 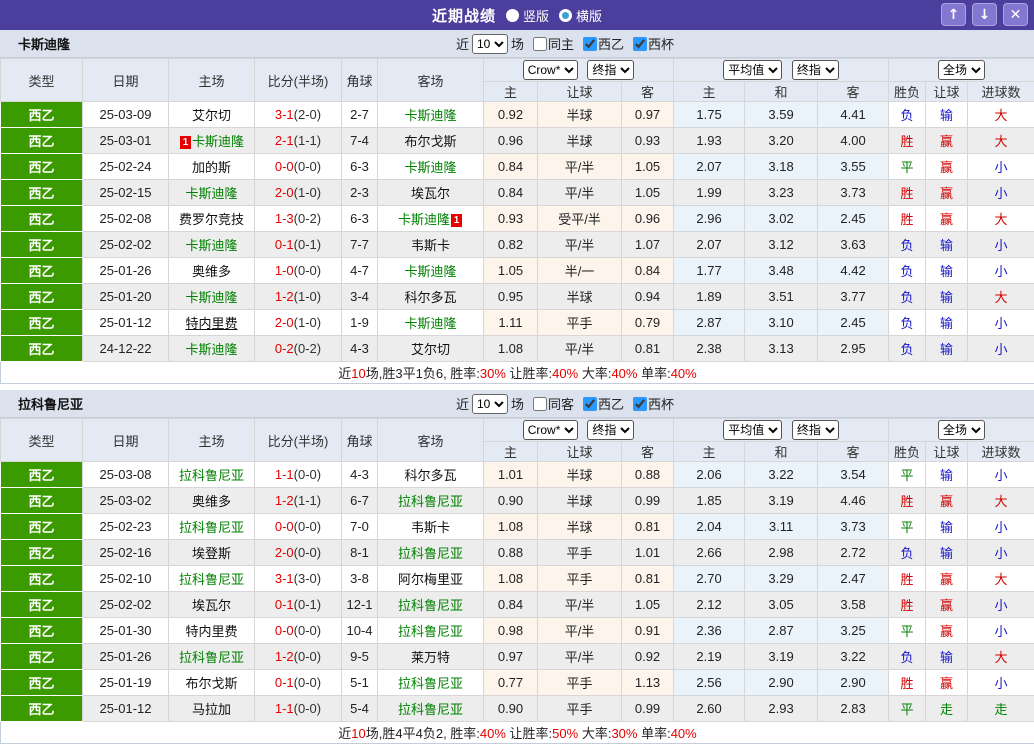 What do you see at coordinates (709, 501) in the screenshot?
I see `euro-home-odds-cell: 1.85` at bounding box center [709, 501].